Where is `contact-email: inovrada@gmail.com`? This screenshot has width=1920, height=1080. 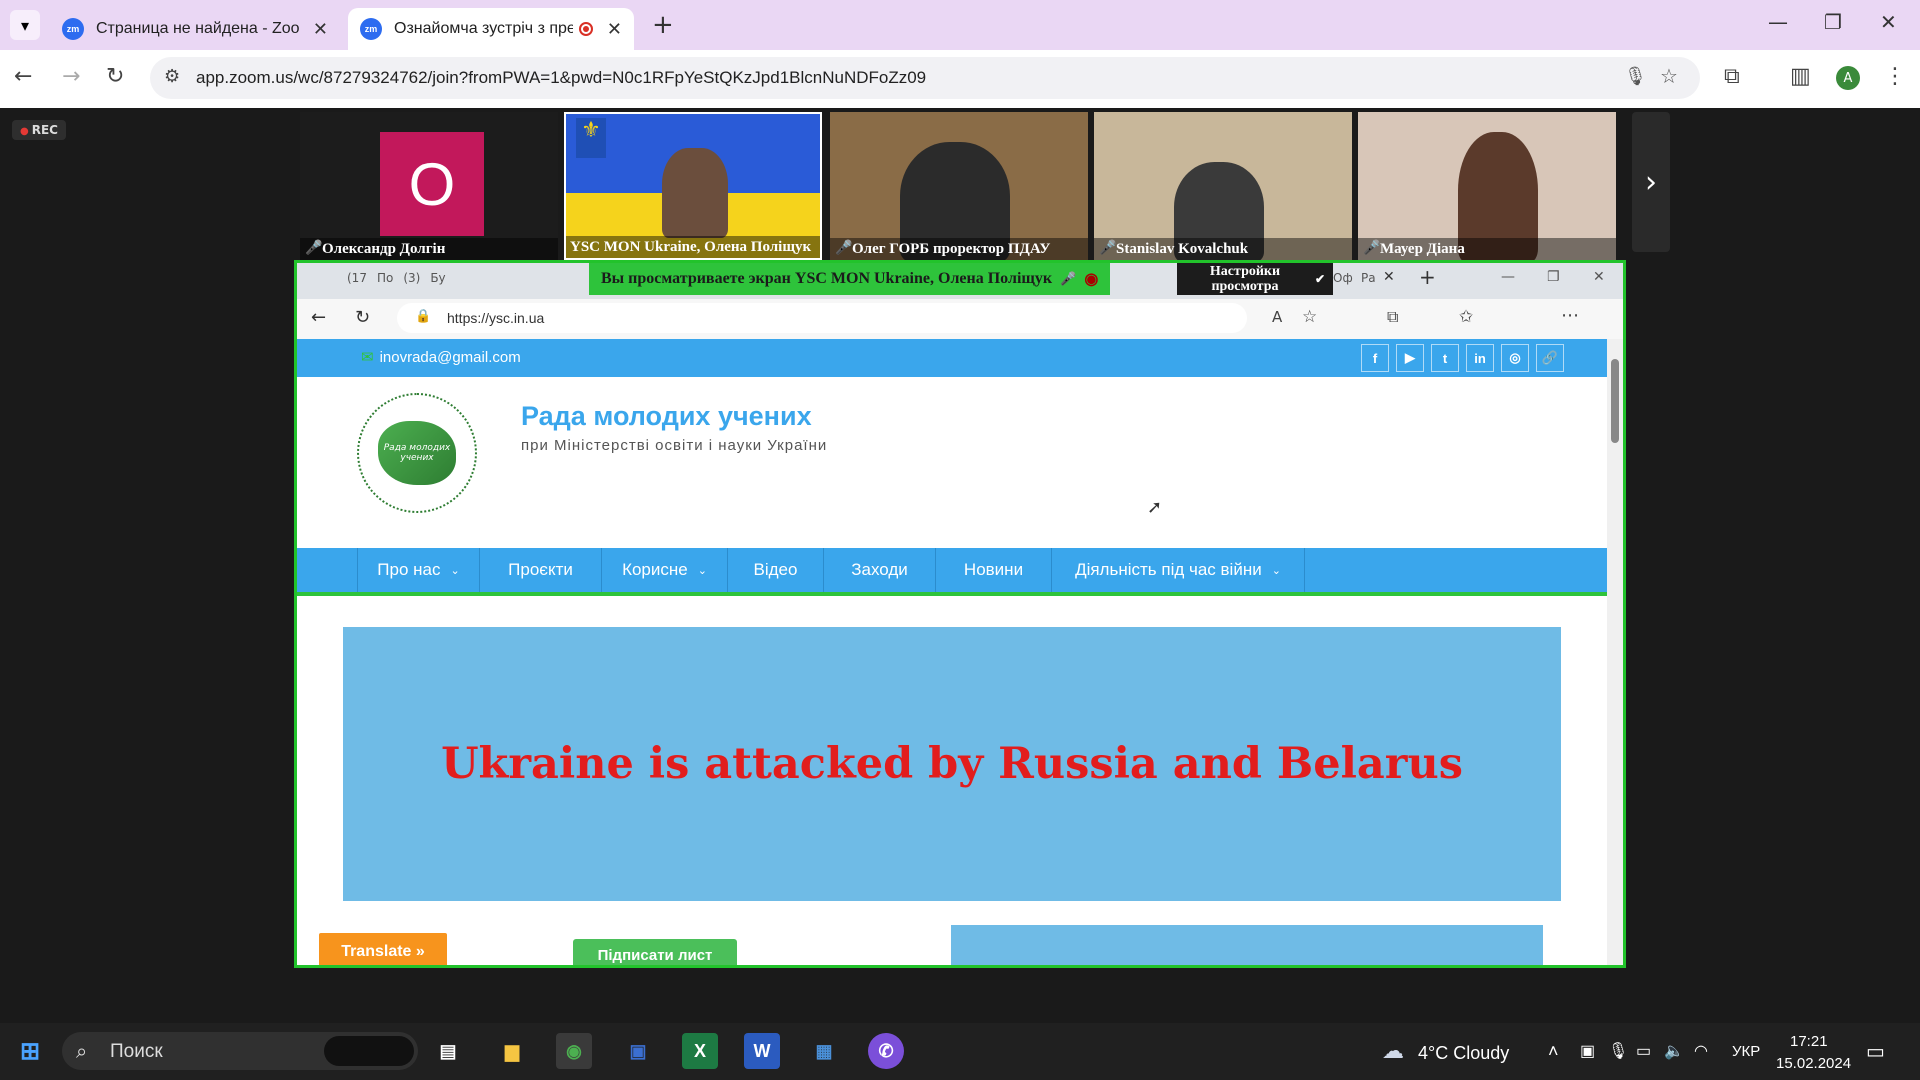
contact-email: inovrada@gmail.com is located at coordinates (441, 357).